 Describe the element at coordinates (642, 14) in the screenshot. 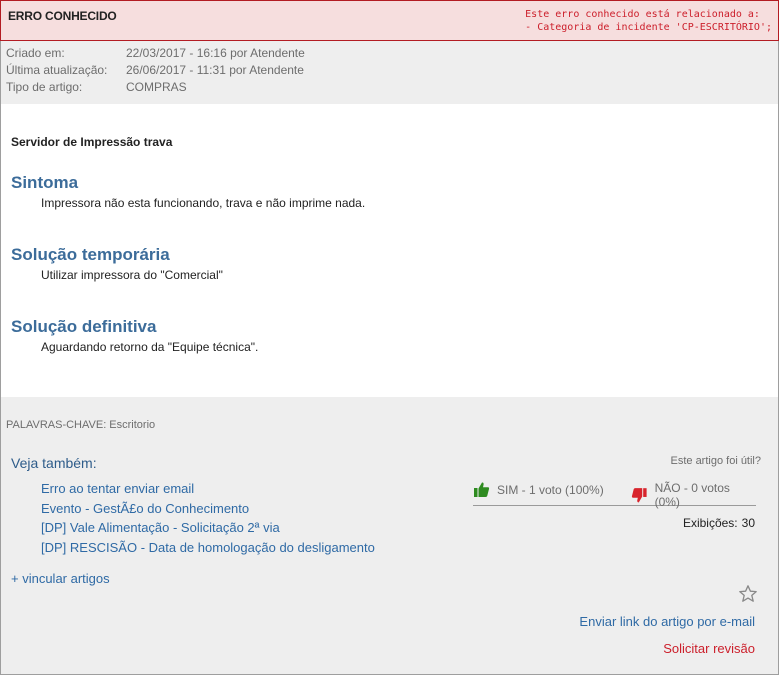

I see `related-note-line-1: Este erro conhecido está relacionado a:` at that location.